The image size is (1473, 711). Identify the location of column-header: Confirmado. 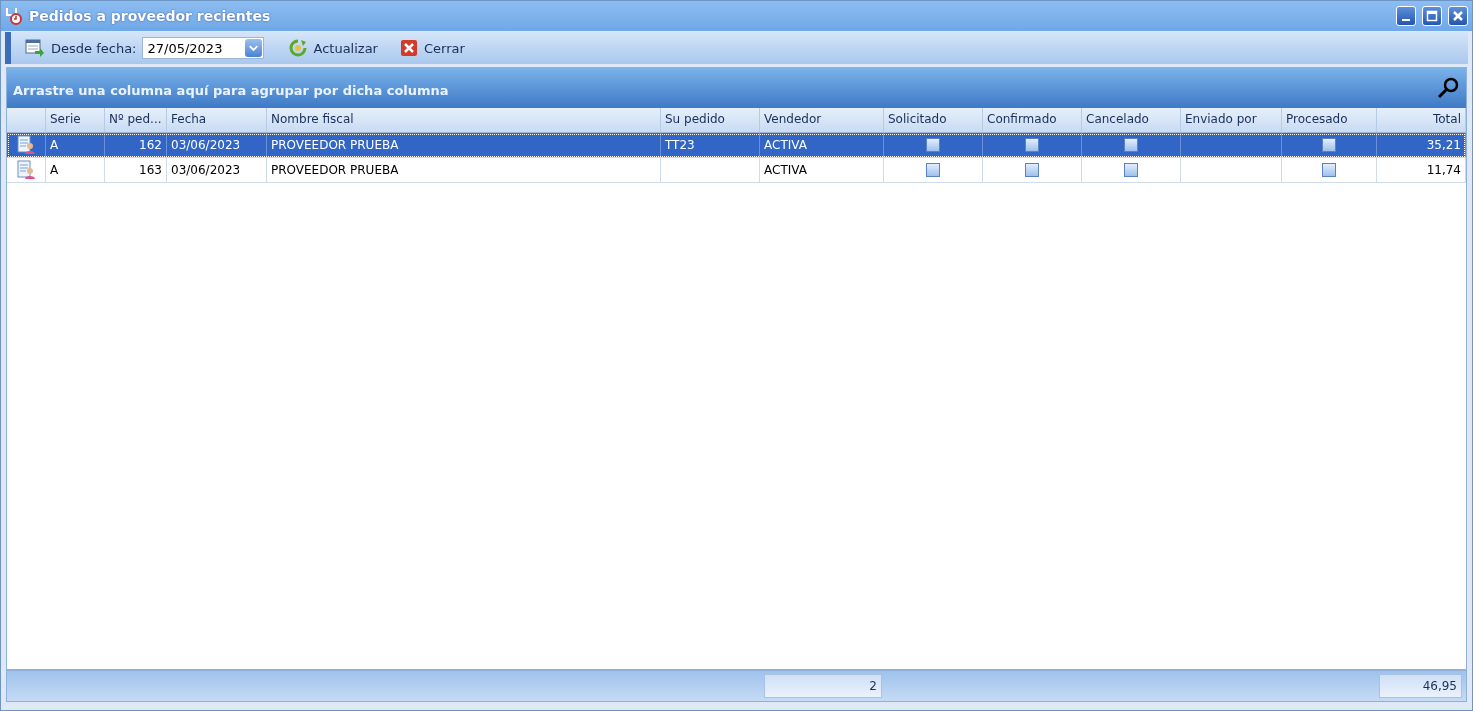
(1032, 120).